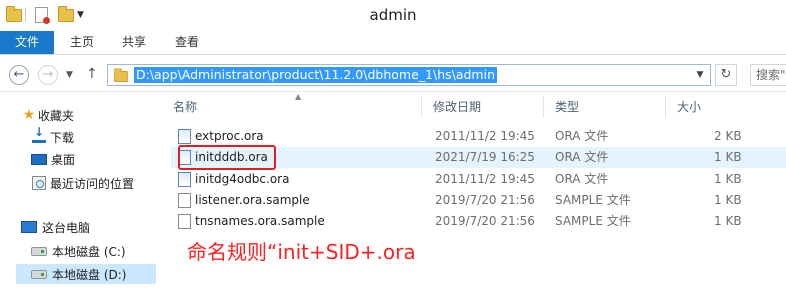 This screenshot has height=293, width=786. I want to click on folder-icon, so click(121, 75).